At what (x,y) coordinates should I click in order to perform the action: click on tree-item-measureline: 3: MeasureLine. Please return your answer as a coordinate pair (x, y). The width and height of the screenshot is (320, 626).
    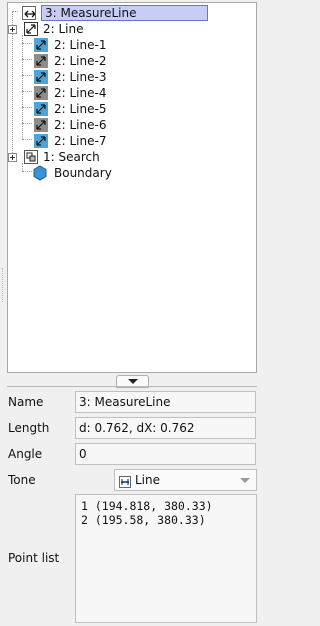
    Looking at the image, I should click on (132, 13).